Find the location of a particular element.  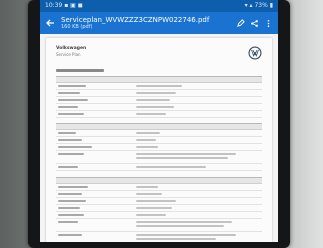

status-bar-time: 10:39 ▪ ▣ ◼ is located at coordinates (64, 5).